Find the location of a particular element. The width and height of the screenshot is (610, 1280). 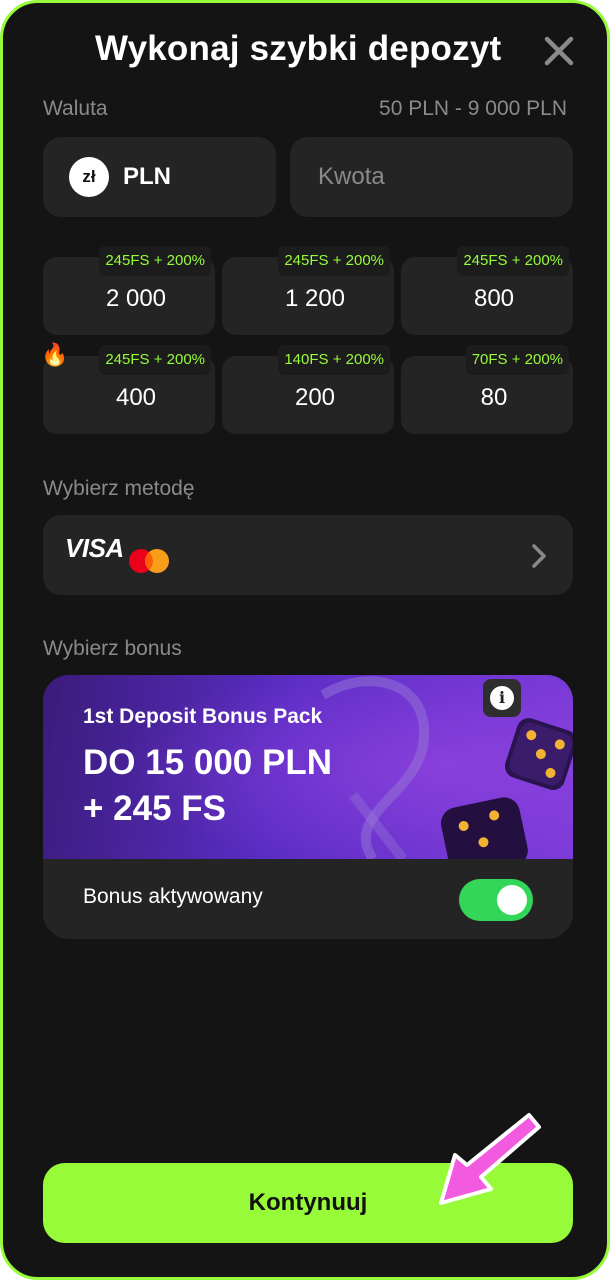

bonus-subtitle: 1st Deposit Bonus Pack is located at coordinates (203, 716).